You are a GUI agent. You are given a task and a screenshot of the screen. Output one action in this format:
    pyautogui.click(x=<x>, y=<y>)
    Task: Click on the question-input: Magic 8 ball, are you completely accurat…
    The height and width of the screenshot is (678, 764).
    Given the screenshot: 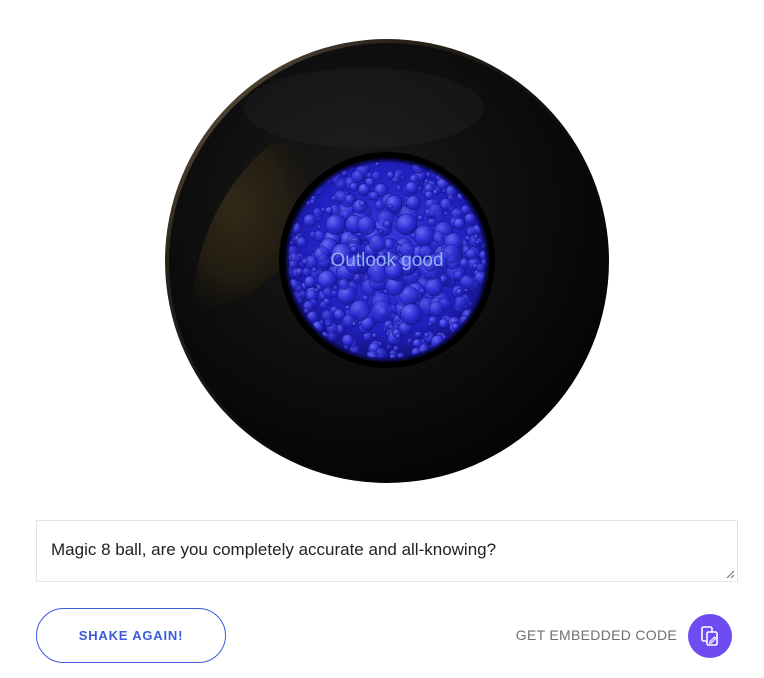 What is the action you would take?
    pyautogui.click(x=387, y=551)
    